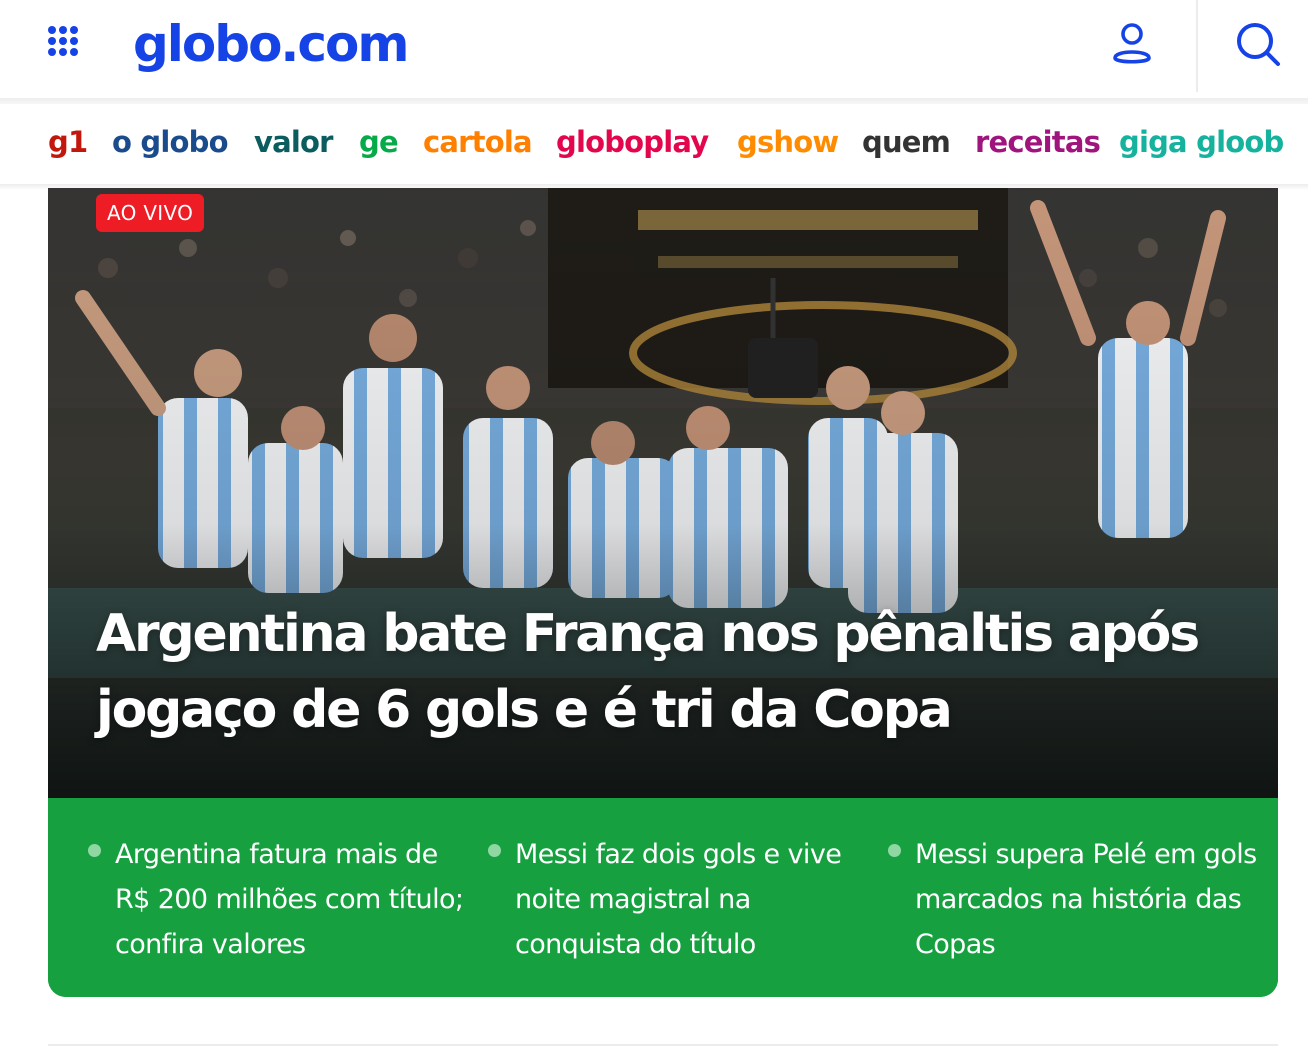  Describe the element at coordinates (906, 142) in the screenshot. I see `brand-link-quem: quem` at that location.